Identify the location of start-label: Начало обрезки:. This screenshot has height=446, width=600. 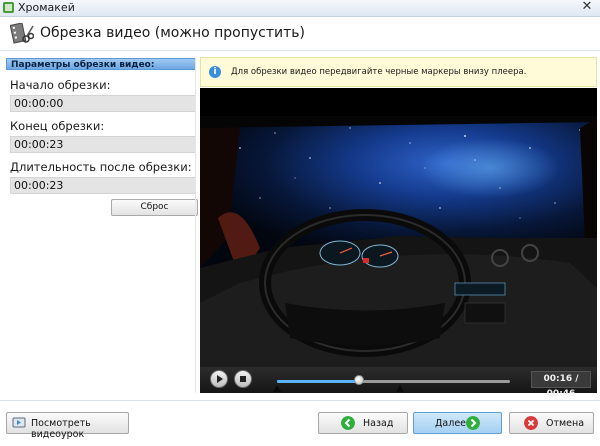
(60, 85).